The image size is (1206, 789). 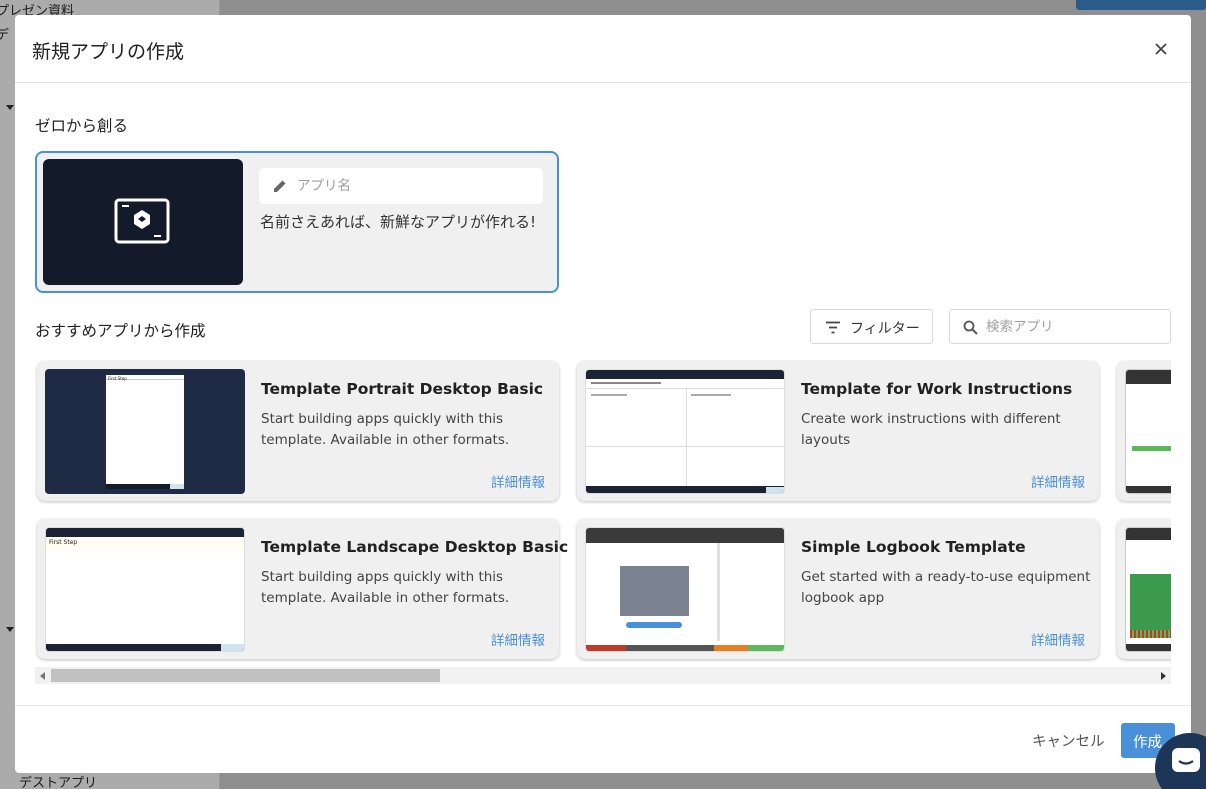 I want to click on filter-button: フィルター, so click(x=871, y=326).